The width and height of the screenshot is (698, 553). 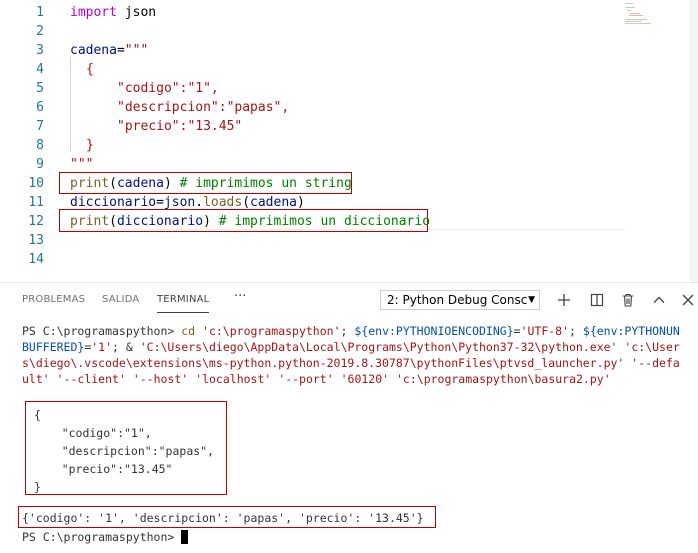 I want to click on code-text: {, so click(x=90, y=69).